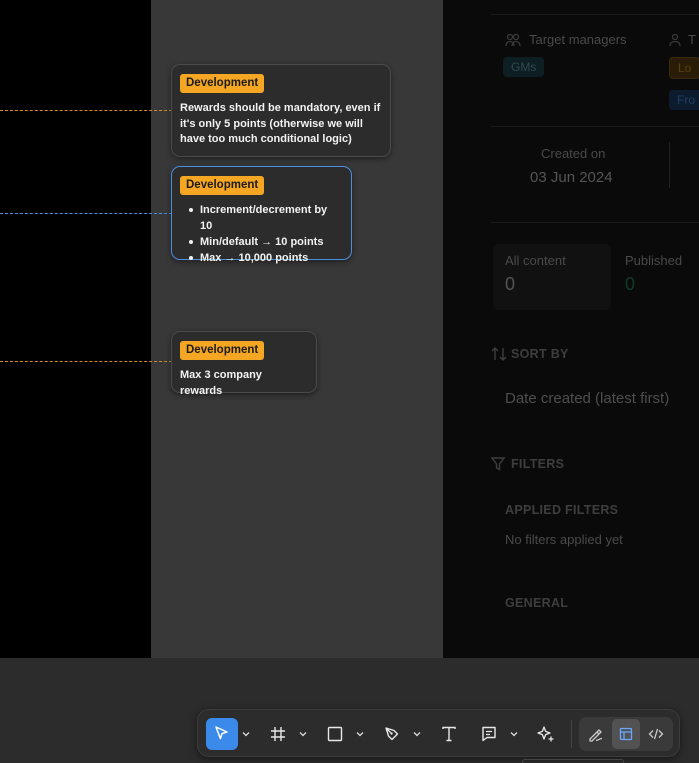  I want to click on comment-tool-button, so click(489, 734).